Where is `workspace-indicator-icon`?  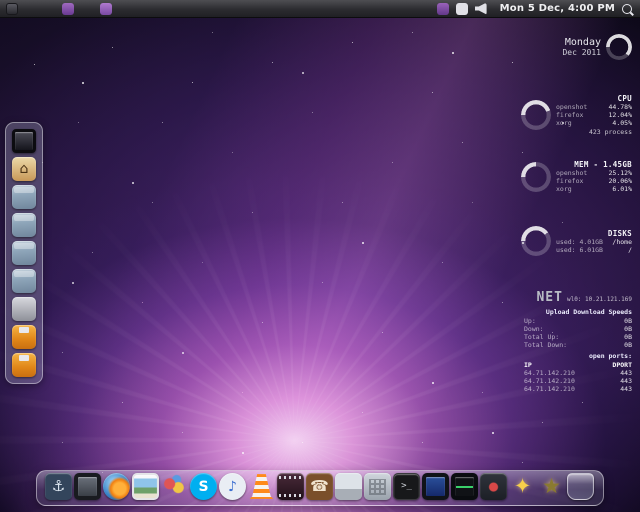
workspace-indicator-icon is located at coordinates (68, 8).